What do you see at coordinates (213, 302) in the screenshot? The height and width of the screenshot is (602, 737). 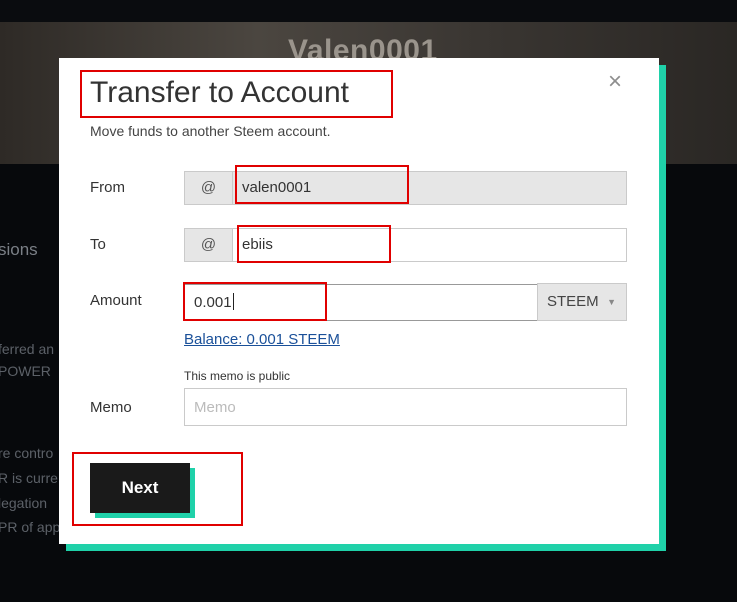 I see `amount-field-value: 0.001` at bounding box center [213, 302].